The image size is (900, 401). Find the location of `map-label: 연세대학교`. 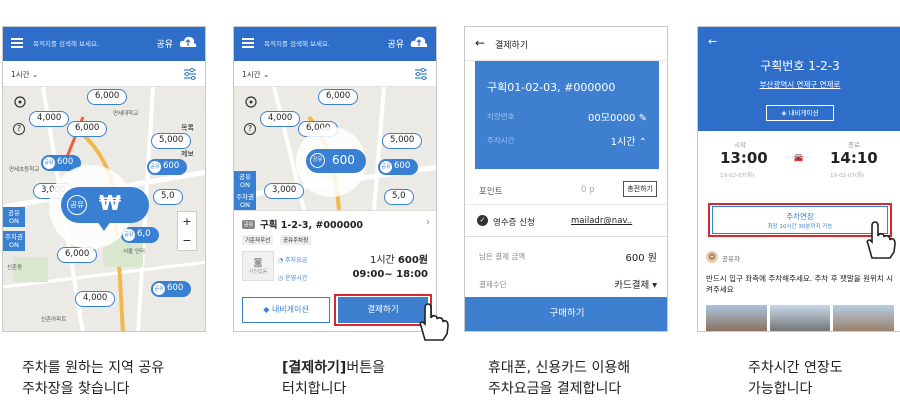

map-label: 연세대학교 is located at coordinates (126, 114).